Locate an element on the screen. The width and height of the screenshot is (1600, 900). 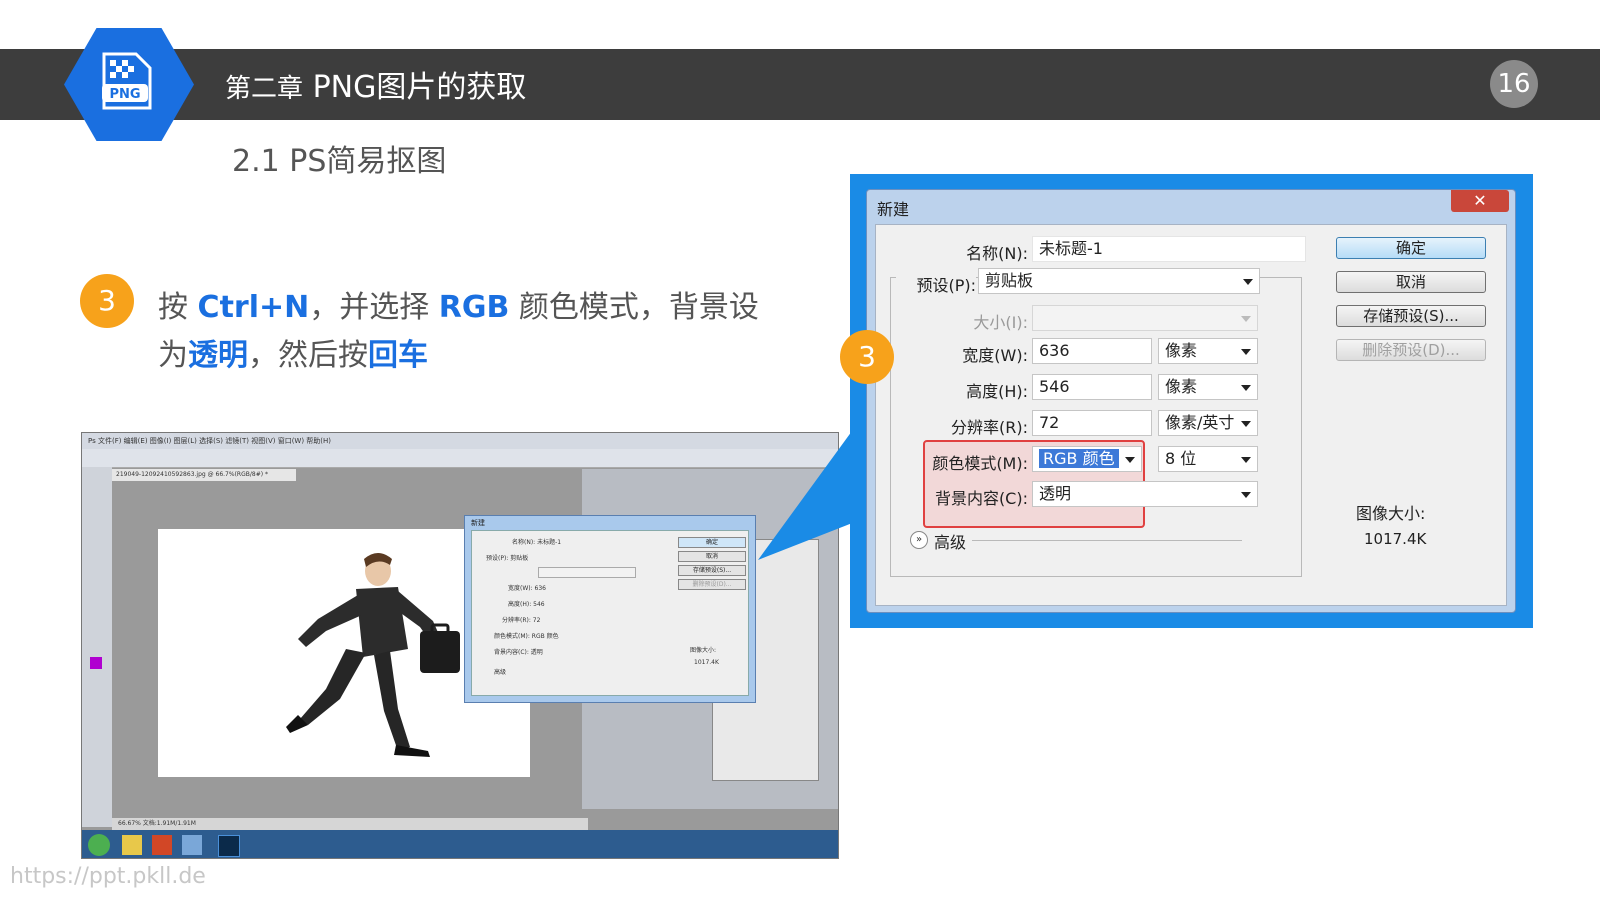
color-mode-label: 颜色模式(M): is located at coordinates (980, 463).